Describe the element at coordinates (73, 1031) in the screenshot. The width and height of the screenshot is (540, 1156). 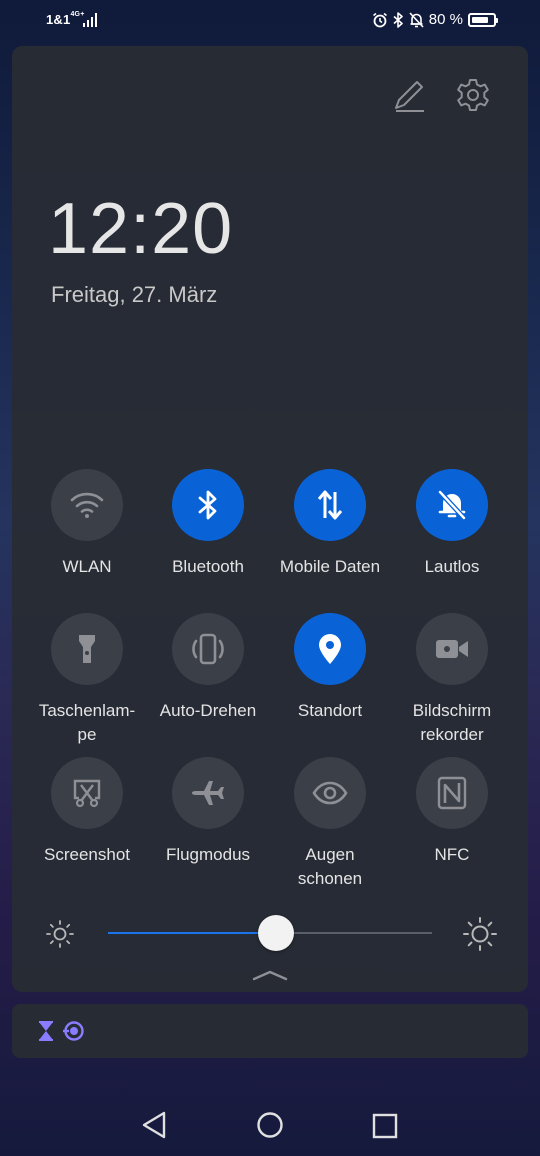
I see `sync-icon` at that location.